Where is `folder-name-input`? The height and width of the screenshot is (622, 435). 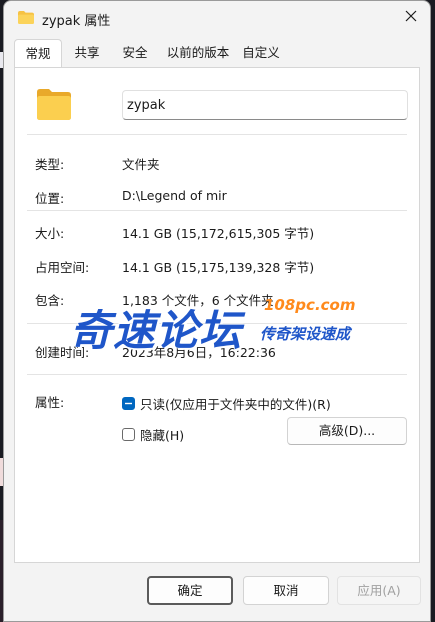 folder-name-input is located at coordinates (265, 105).